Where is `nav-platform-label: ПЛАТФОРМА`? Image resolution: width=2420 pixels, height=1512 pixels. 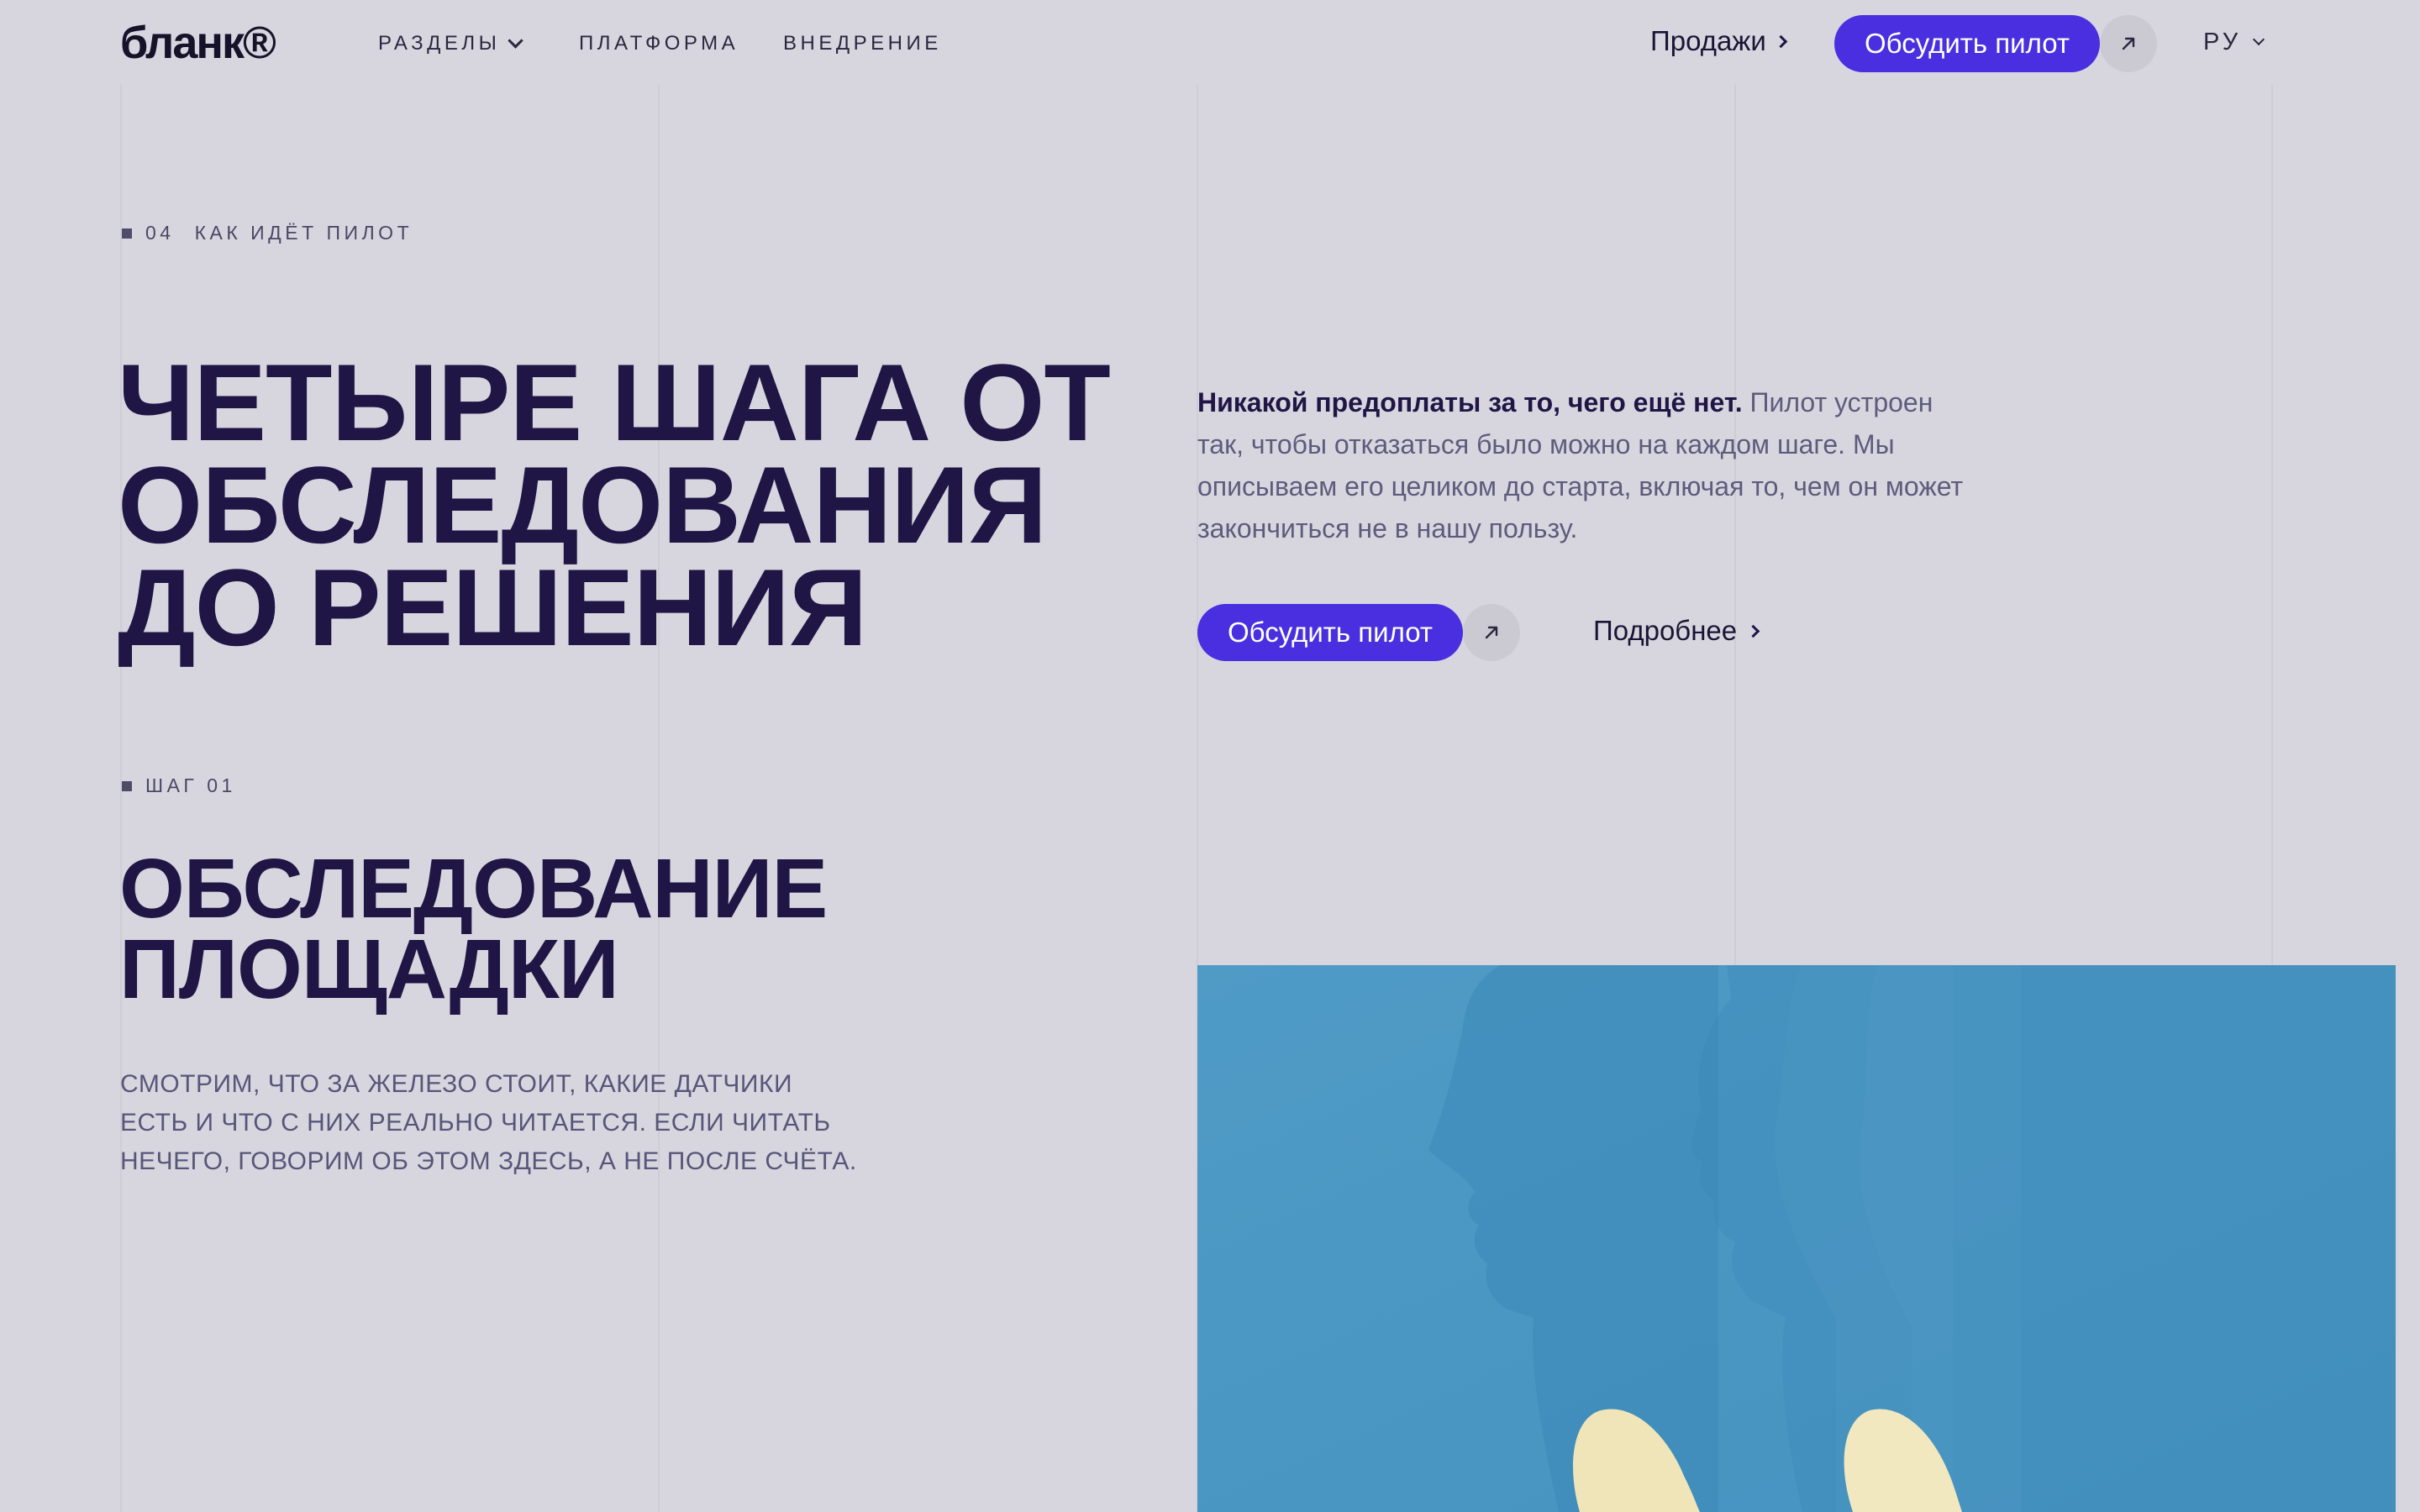 nav-platform-label: ПЛАТФОРМА is located at coordinates (659, 43).